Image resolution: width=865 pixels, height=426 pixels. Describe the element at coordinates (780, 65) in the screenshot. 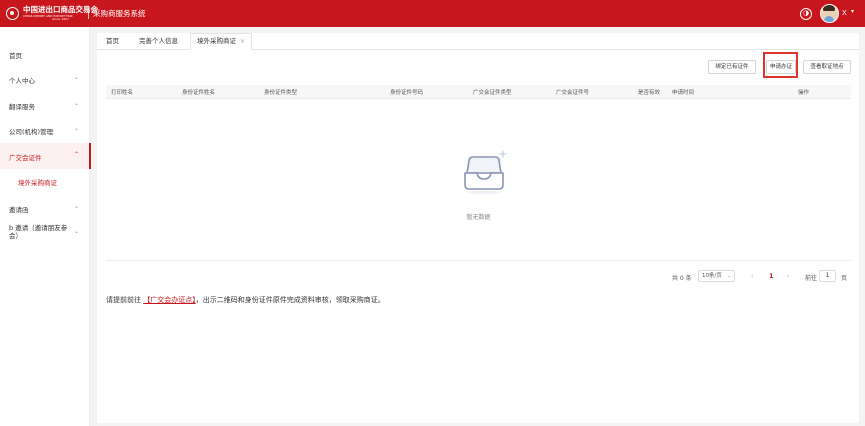

I see `highlight-box` at that location.